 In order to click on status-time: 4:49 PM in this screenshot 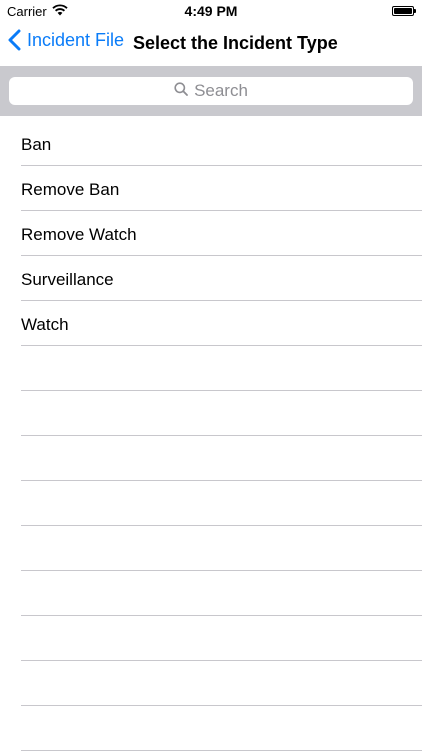, I will do `click(211, 11)`.